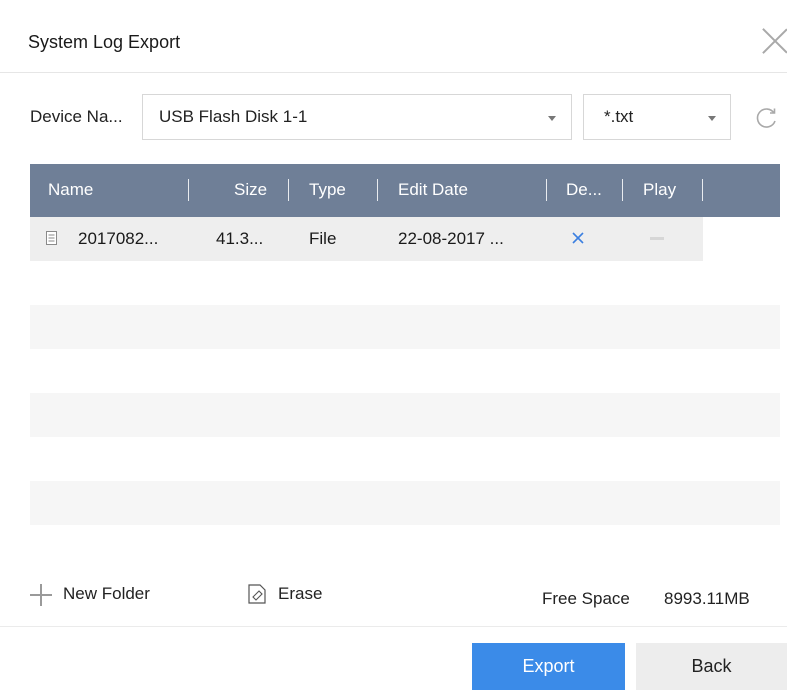  What do you see at coordinates (657, 238) in the screenshot?
I see `play-disabled-icon` at bounding box center [657, 238].